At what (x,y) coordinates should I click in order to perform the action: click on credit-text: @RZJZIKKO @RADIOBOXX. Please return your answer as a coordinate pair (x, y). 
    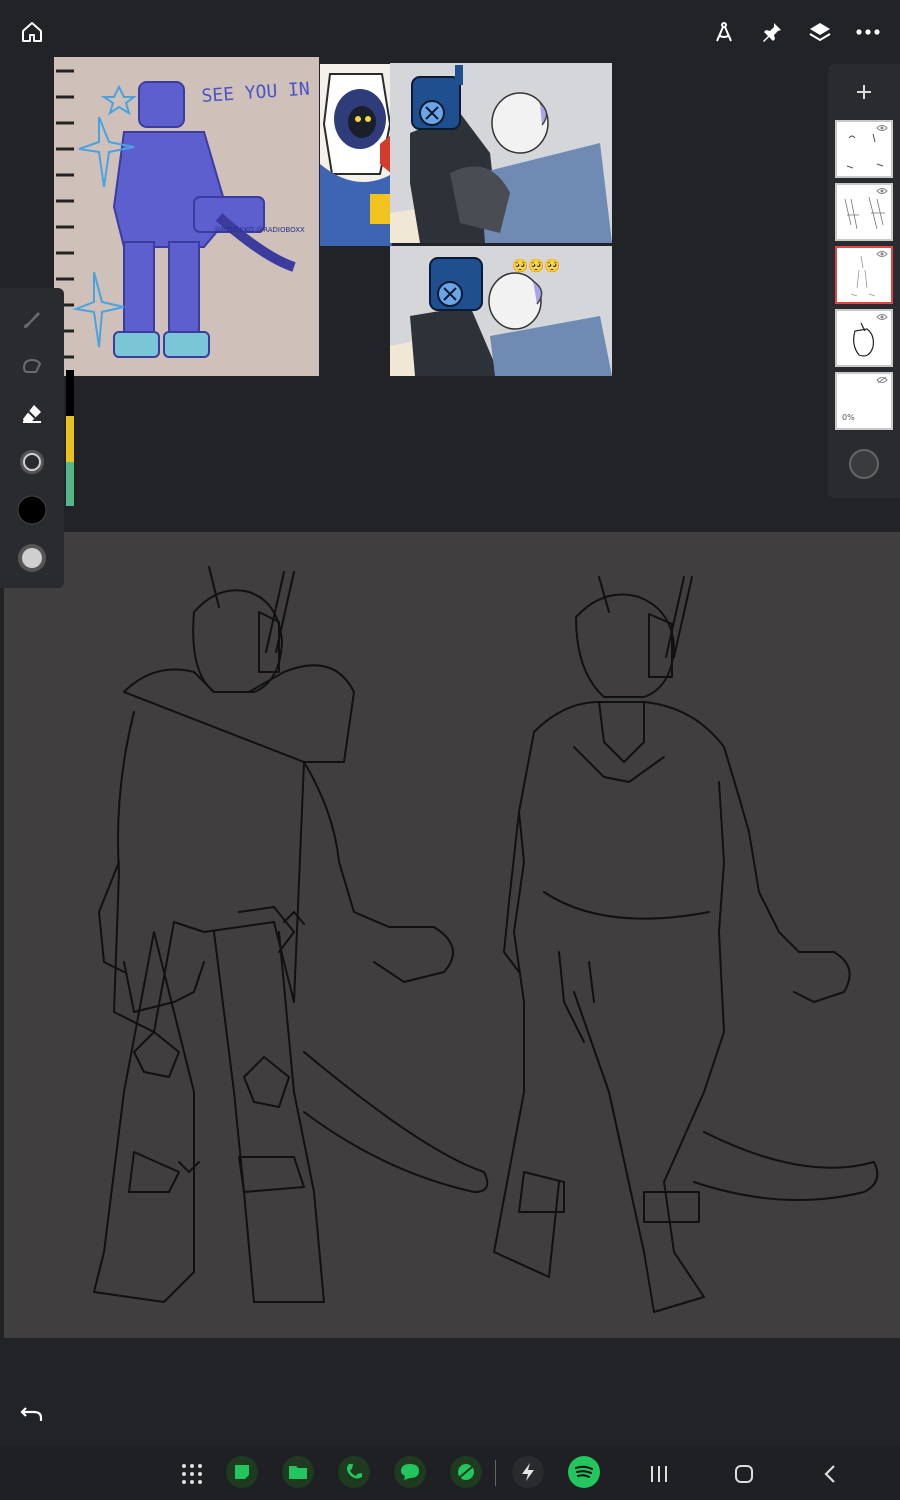
    Looking at the image, I should click on (259, 230).